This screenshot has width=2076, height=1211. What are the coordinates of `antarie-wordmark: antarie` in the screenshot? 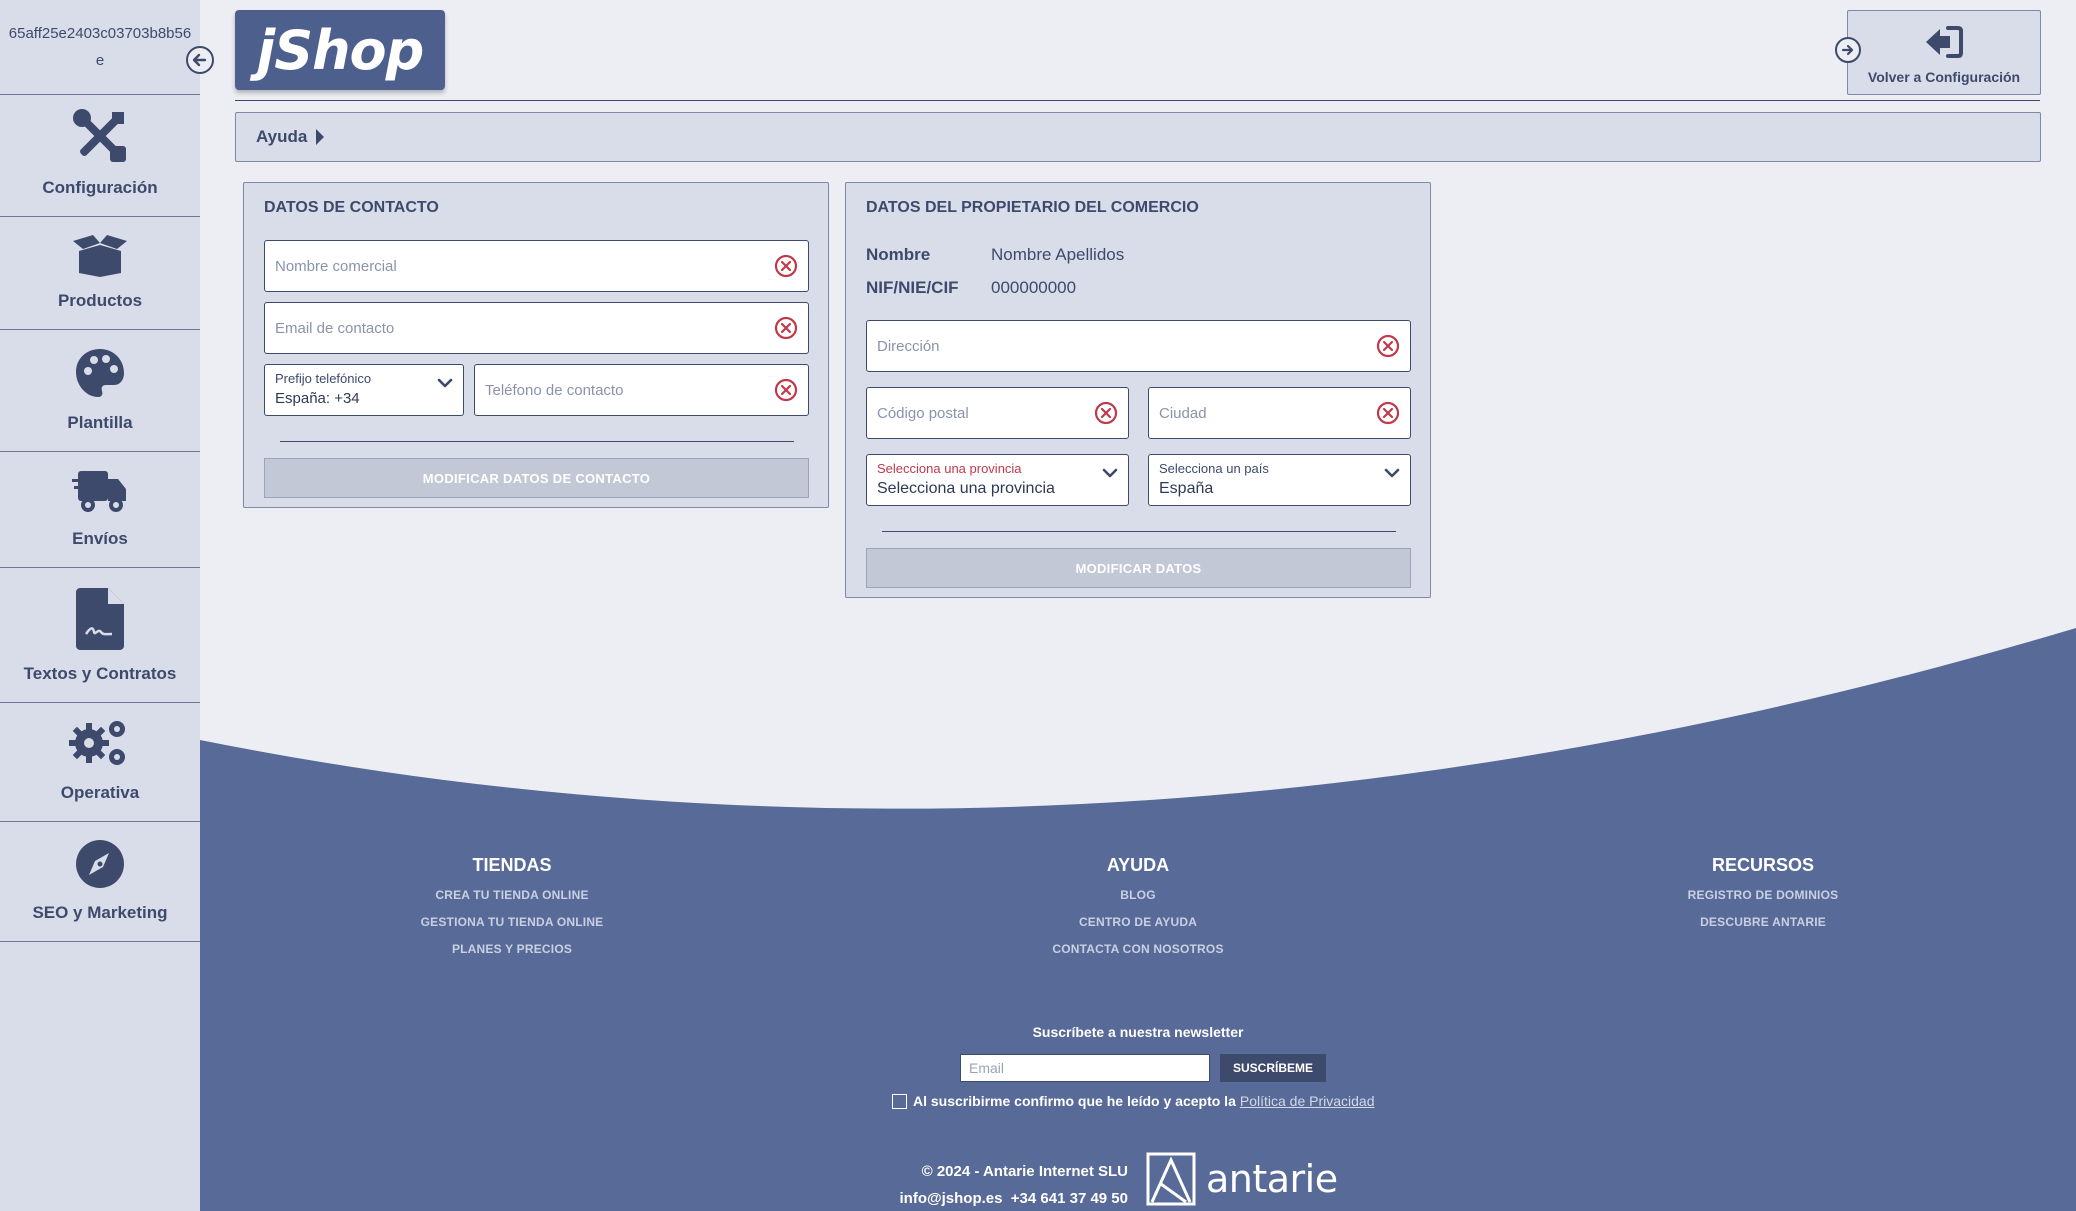 It's located at (1272, 1179).